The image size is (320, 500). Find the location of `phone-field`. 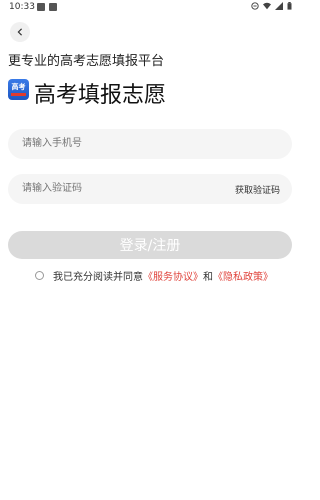

phone-field is located at coordinates (150, 144).